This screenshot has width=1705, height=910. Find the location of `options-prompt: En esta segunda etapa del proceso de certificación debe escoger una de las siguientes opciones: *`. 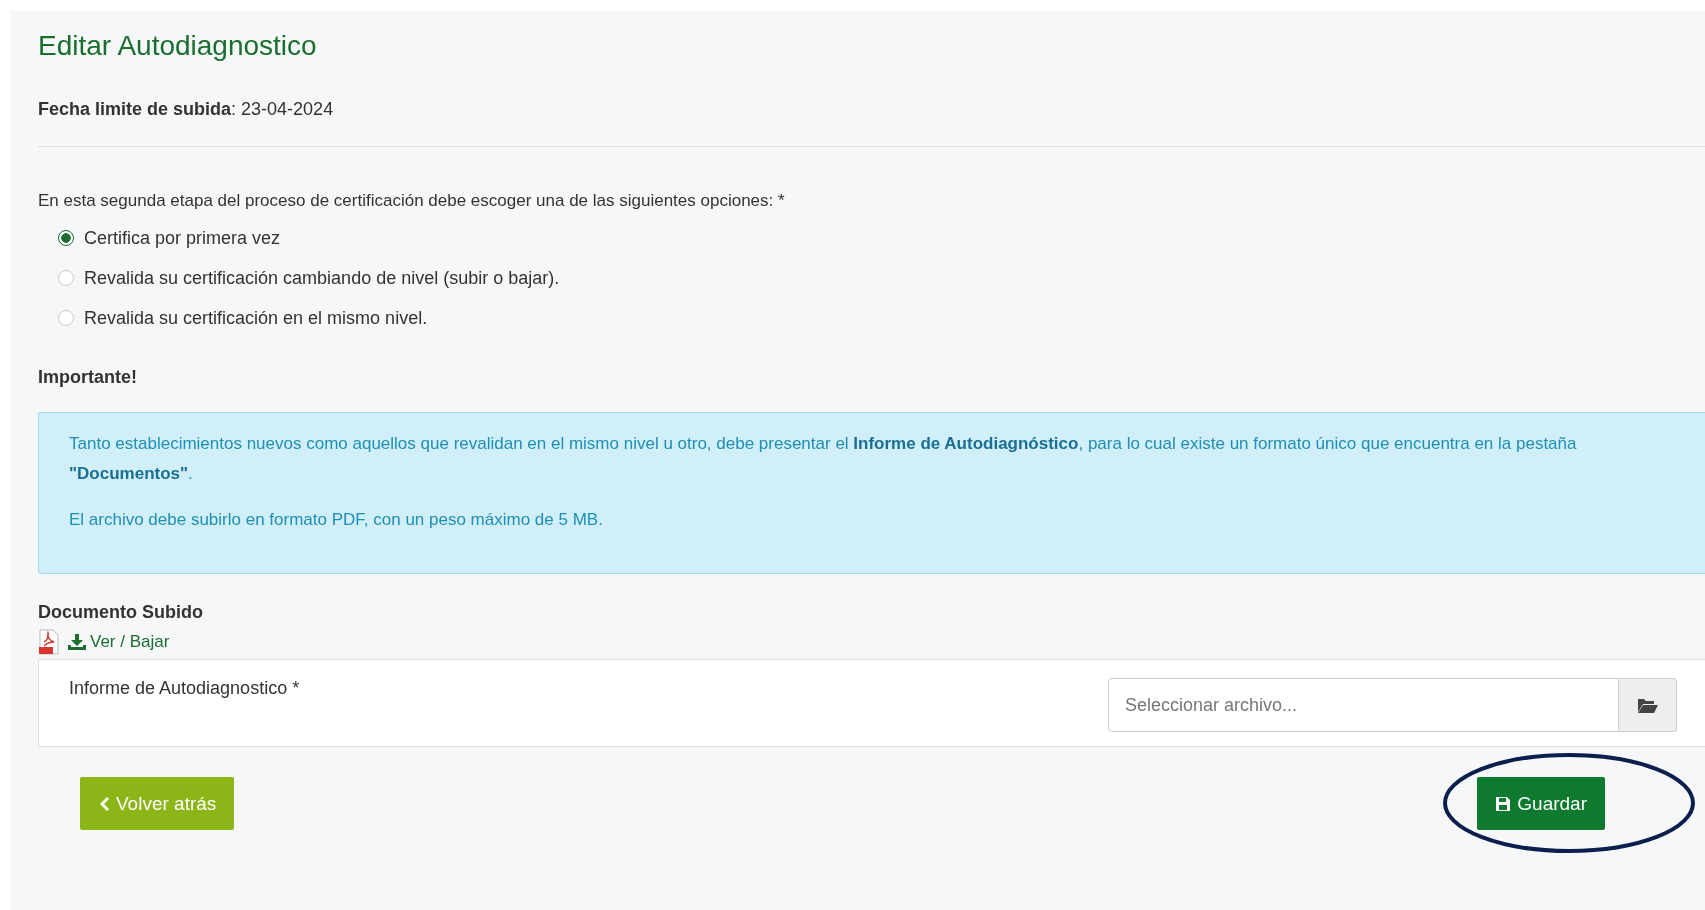

options-prompt: En esta segunda etapa del proceso de certificación debe escoger una de las siguientes opciones: * is located at coordinates (412, 201).